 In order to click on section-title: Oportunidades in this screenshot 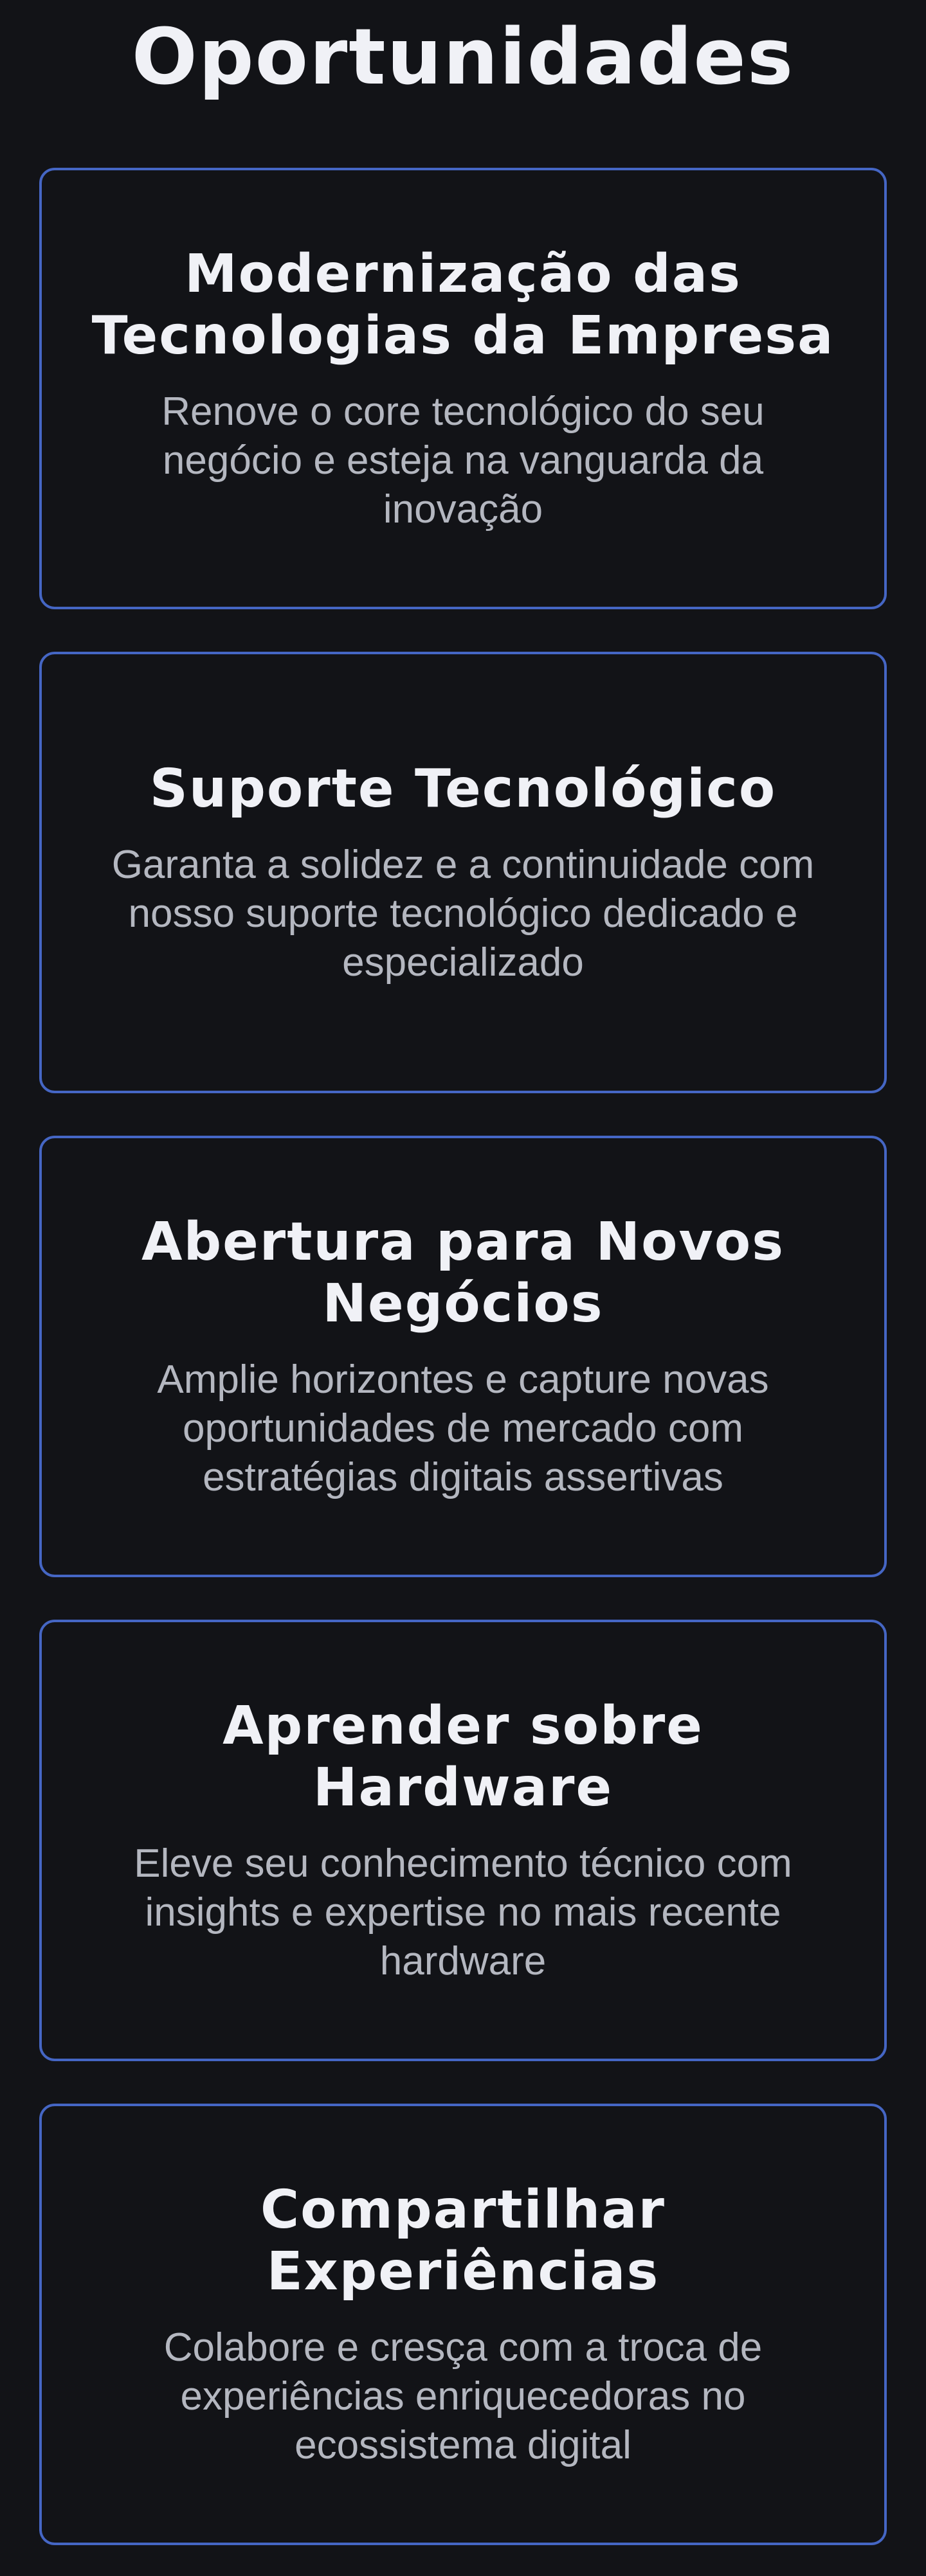, I will do `click(463, 57)`.